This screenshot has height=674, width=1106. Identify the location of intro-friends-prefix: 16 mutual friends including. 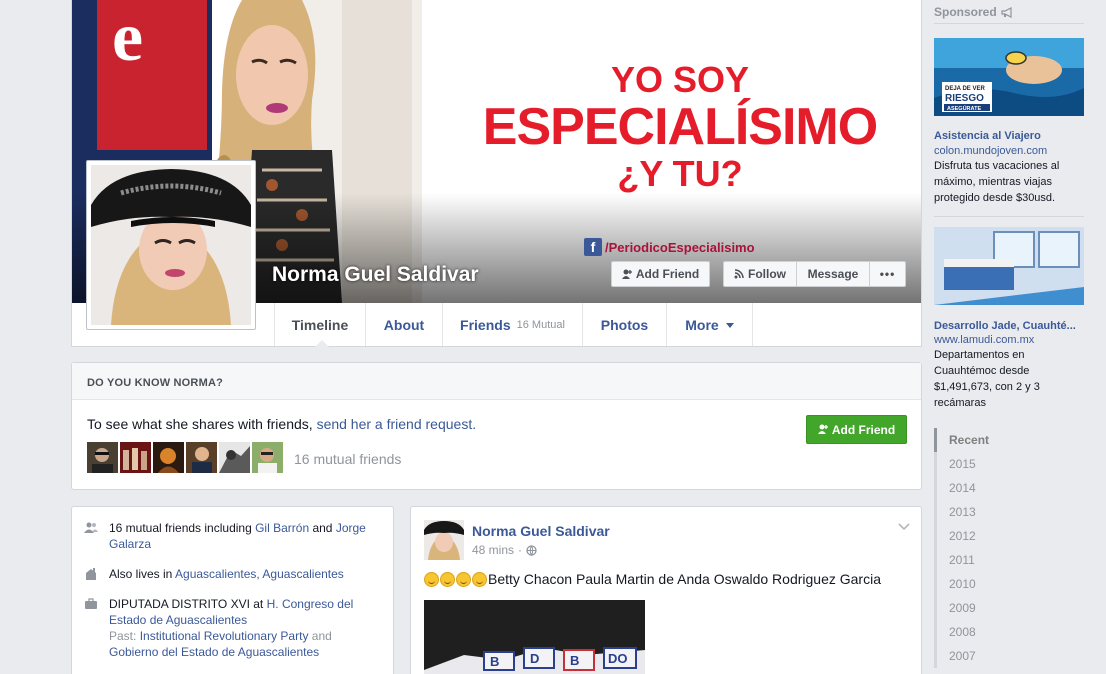
(182, 528).